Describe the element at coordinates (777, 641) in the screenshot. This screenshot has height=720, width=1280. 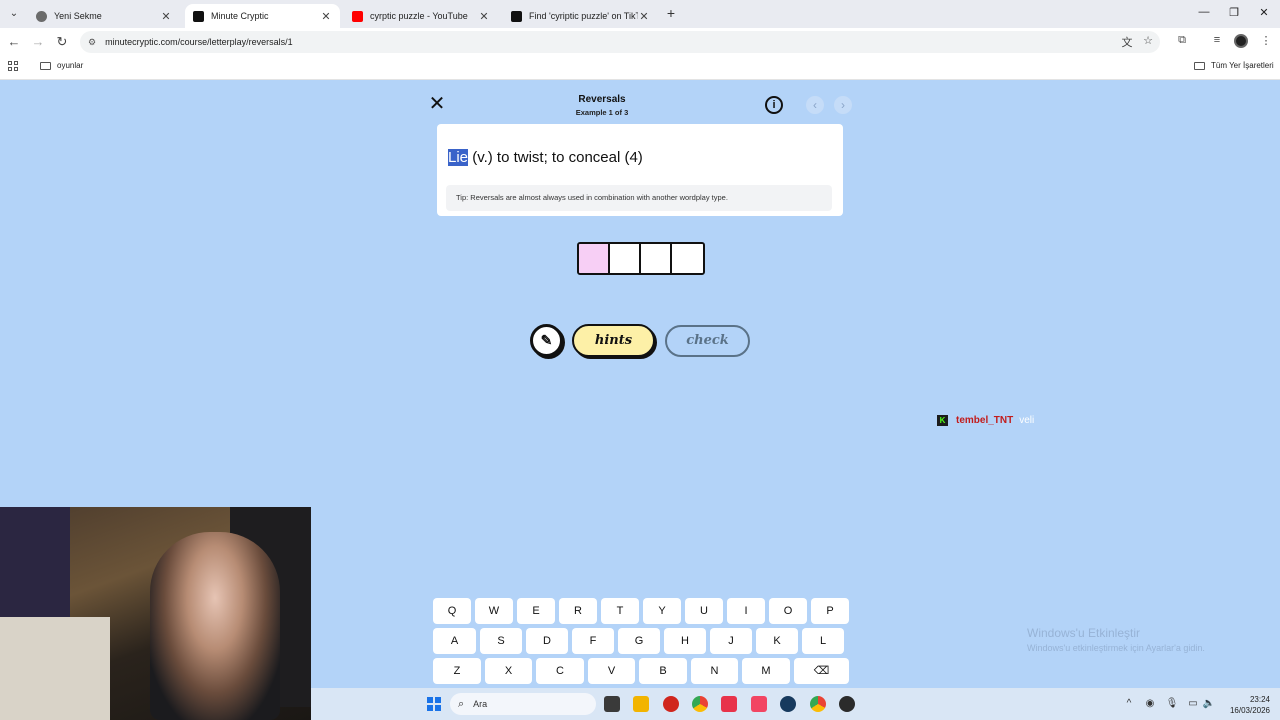
I see `key-k: K` at that location.